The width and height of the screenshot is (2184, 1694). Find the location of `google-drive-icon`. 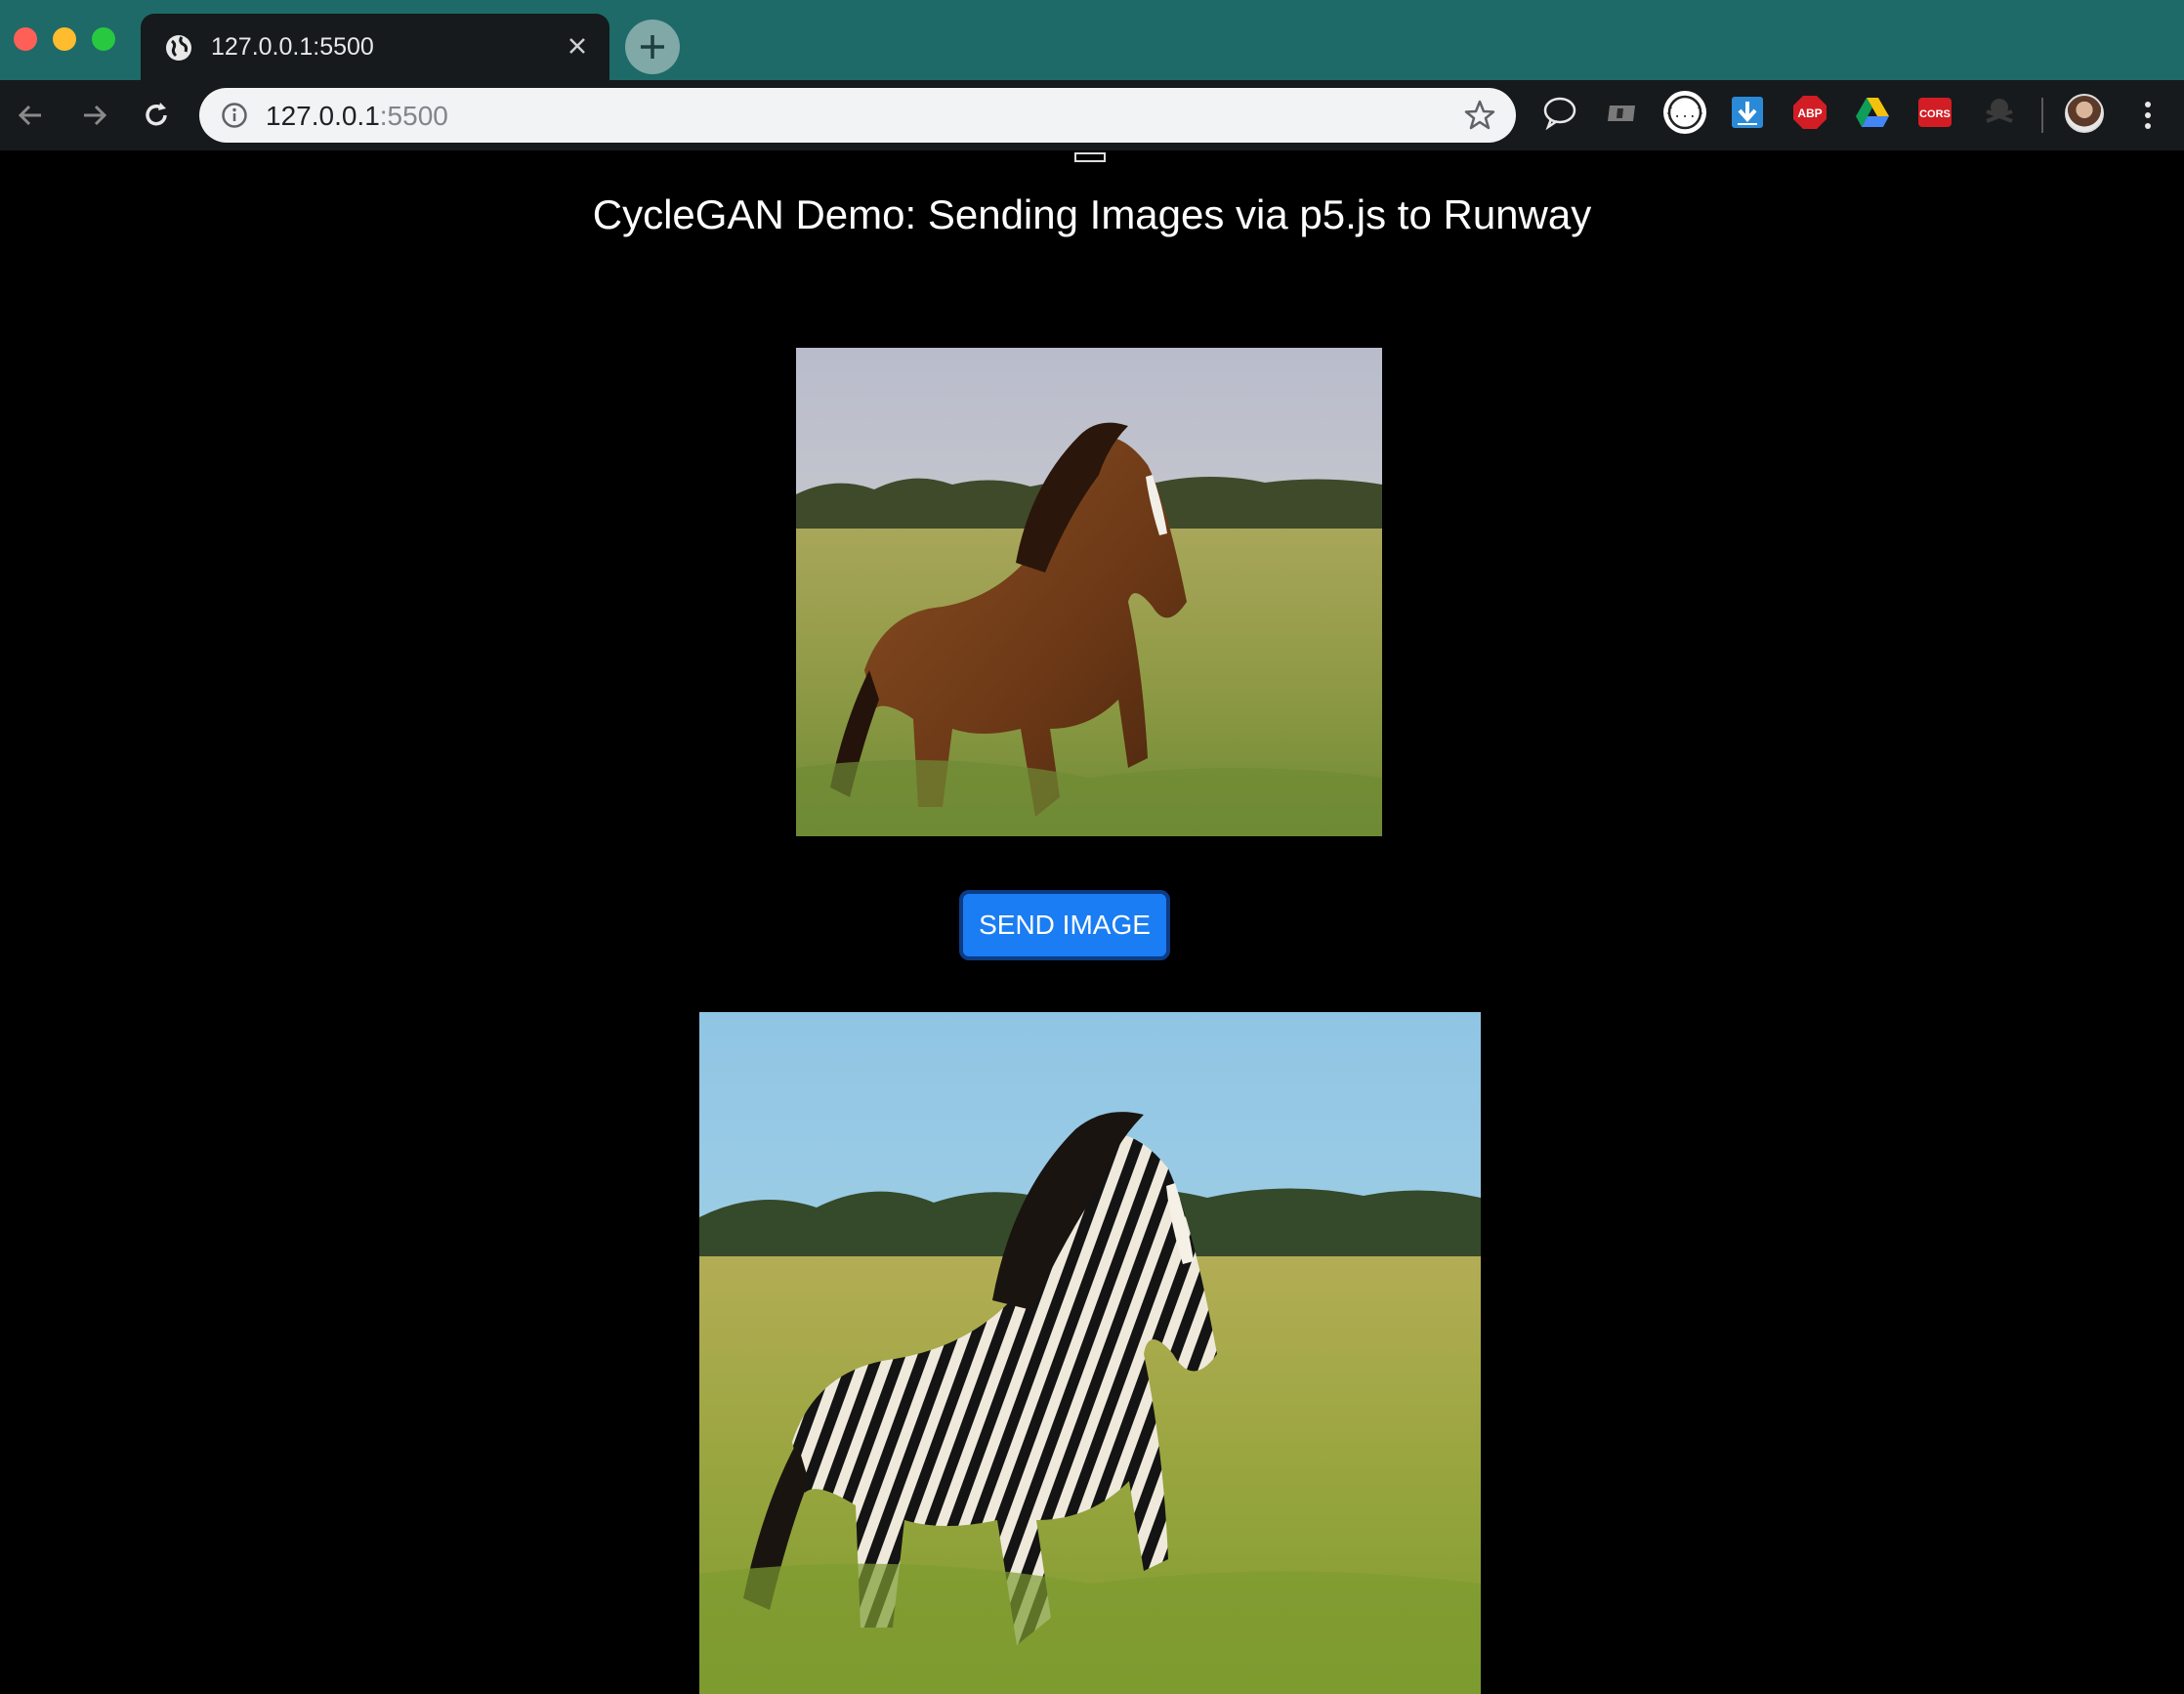

google-drive-icon is located at coordinates (1872, 113).